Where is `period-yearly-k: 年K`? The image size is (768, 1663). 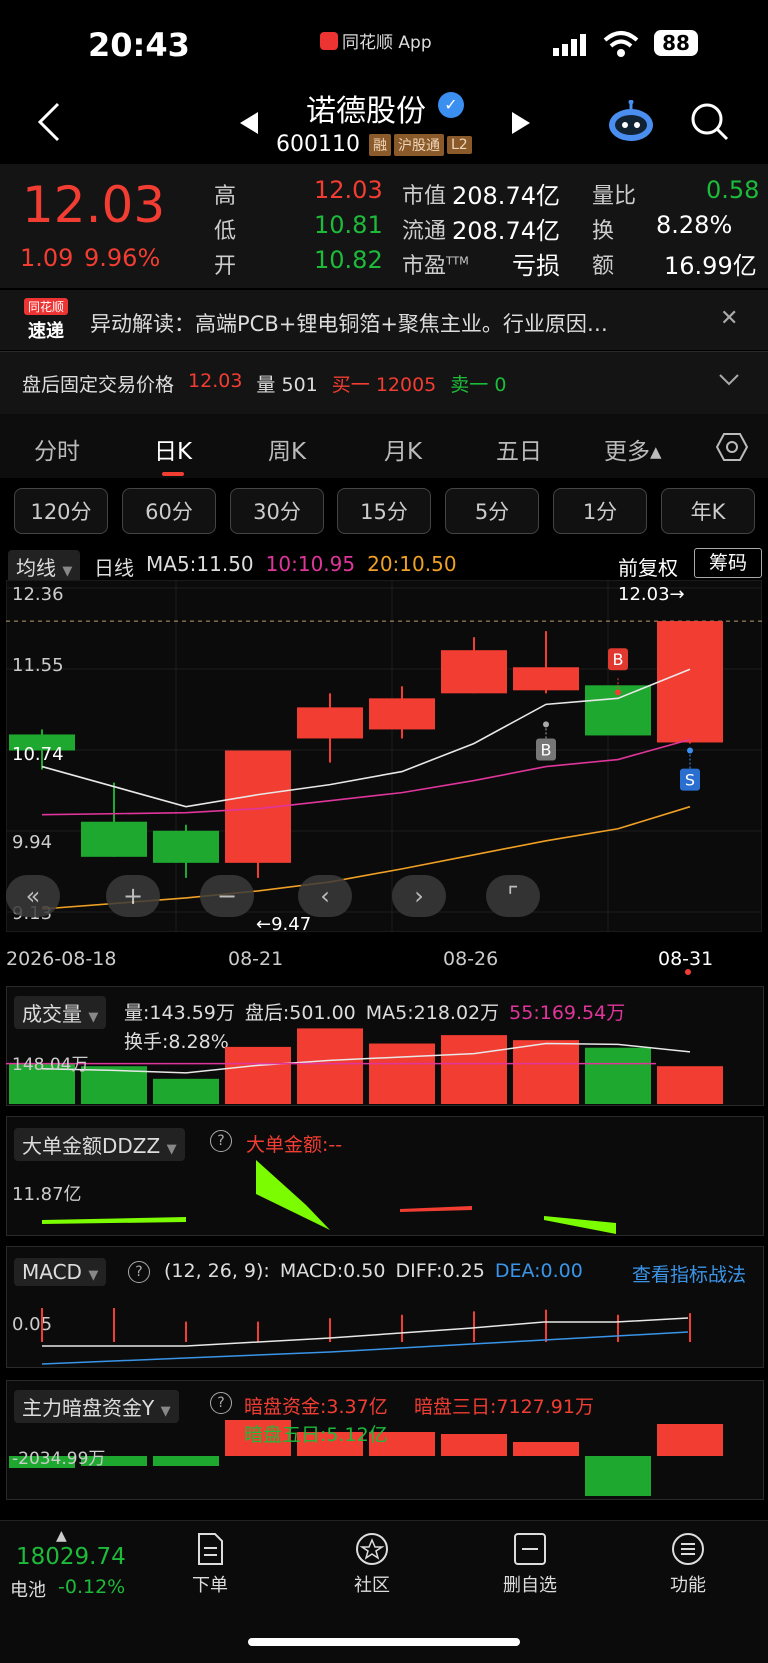 period-yearly-k: 年K is located at coordinates (708, 511).